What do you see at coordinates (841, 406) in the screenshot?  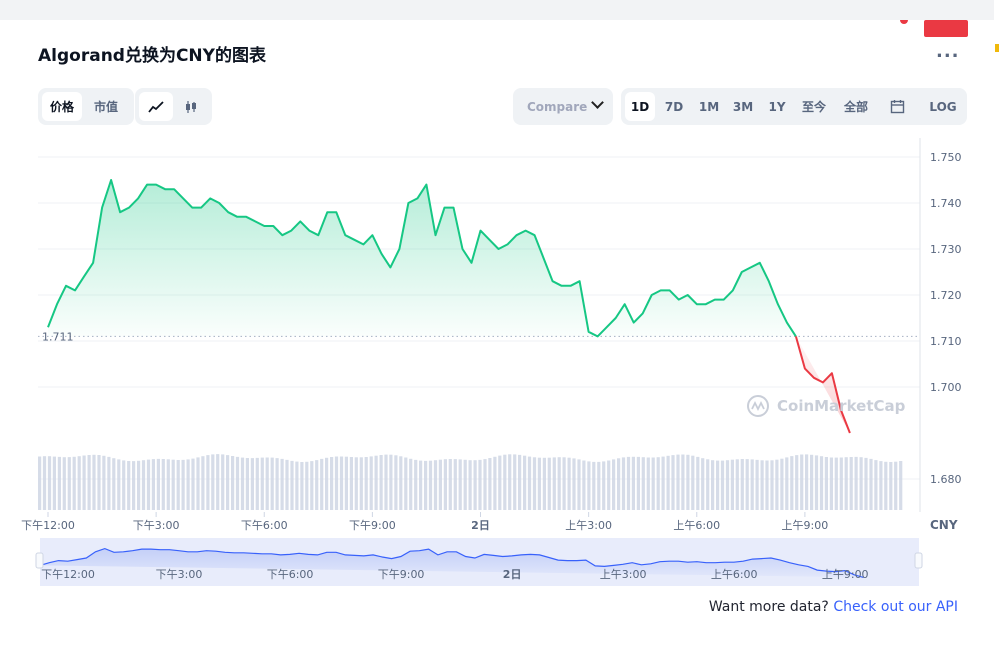 I see `watermark-text: CoinMarketCap` at bounding box center [841, 406].